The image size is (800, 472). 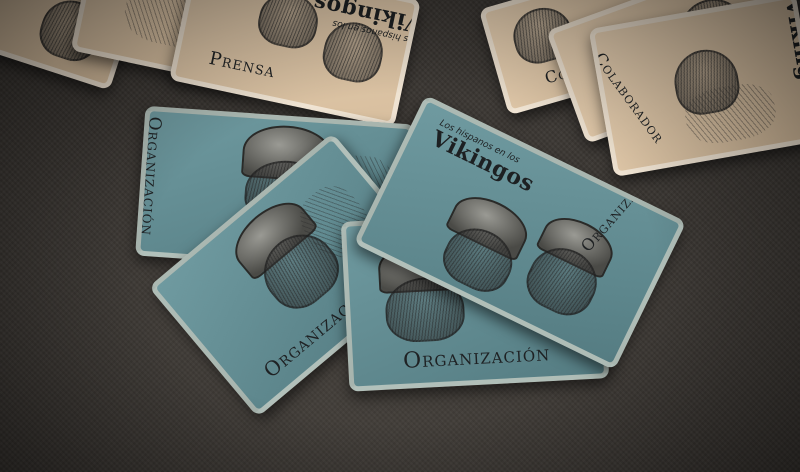 I want to click on brand-title: Vikingos, so click(x=789, y=55).